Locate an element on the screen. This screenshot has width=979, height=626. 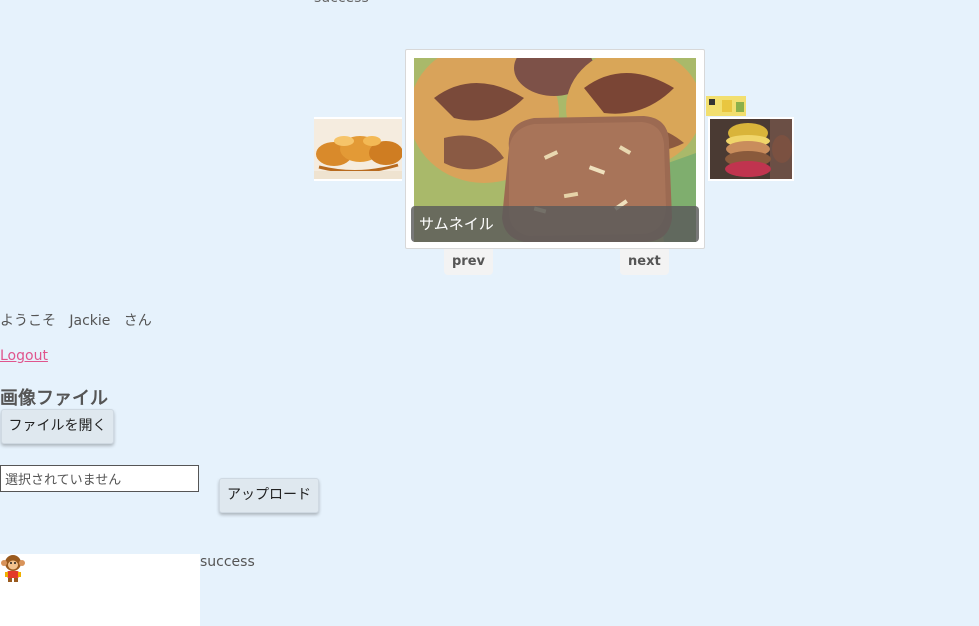
pastry-image is located at coordinates (358, 149).